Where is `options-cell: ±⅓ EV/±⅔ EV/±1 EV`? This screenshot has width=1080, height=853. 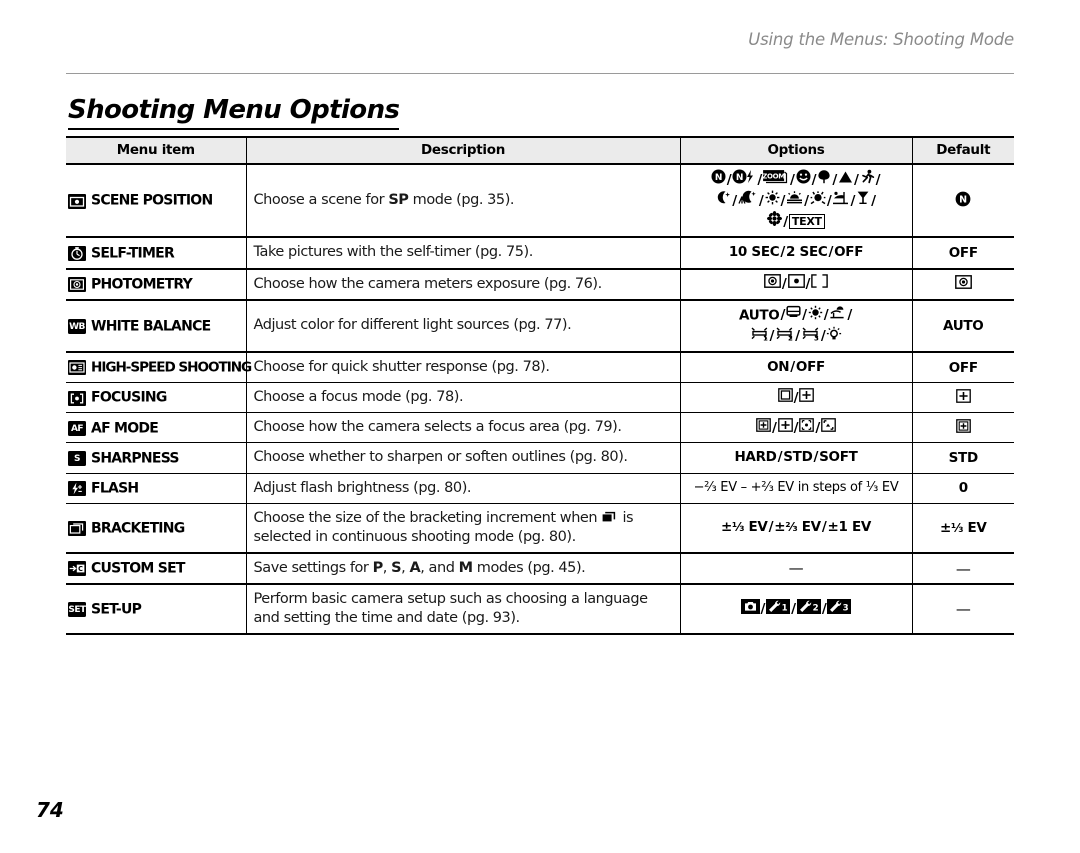
options-cell: ±⅓ EV/±⅔ EV/±1 EV is located at coordinates (796, 528).